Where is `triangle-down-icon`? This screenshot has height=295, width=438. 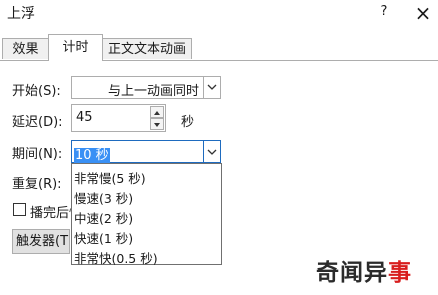 triangle-down-icon is located at coordinates (157, 125).